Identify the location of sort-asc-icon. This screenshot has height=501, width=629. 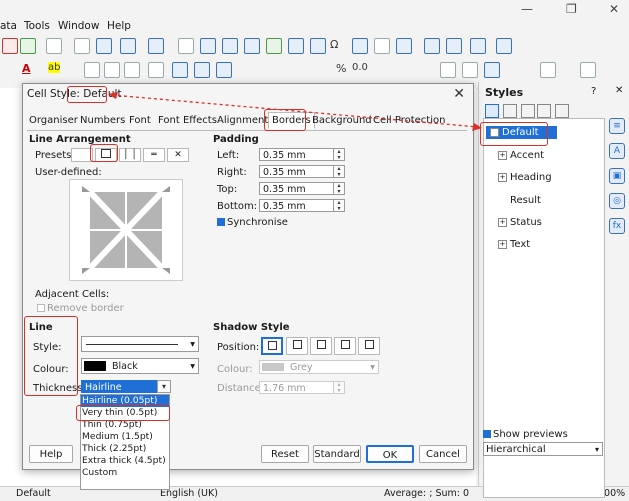
(208, 46).